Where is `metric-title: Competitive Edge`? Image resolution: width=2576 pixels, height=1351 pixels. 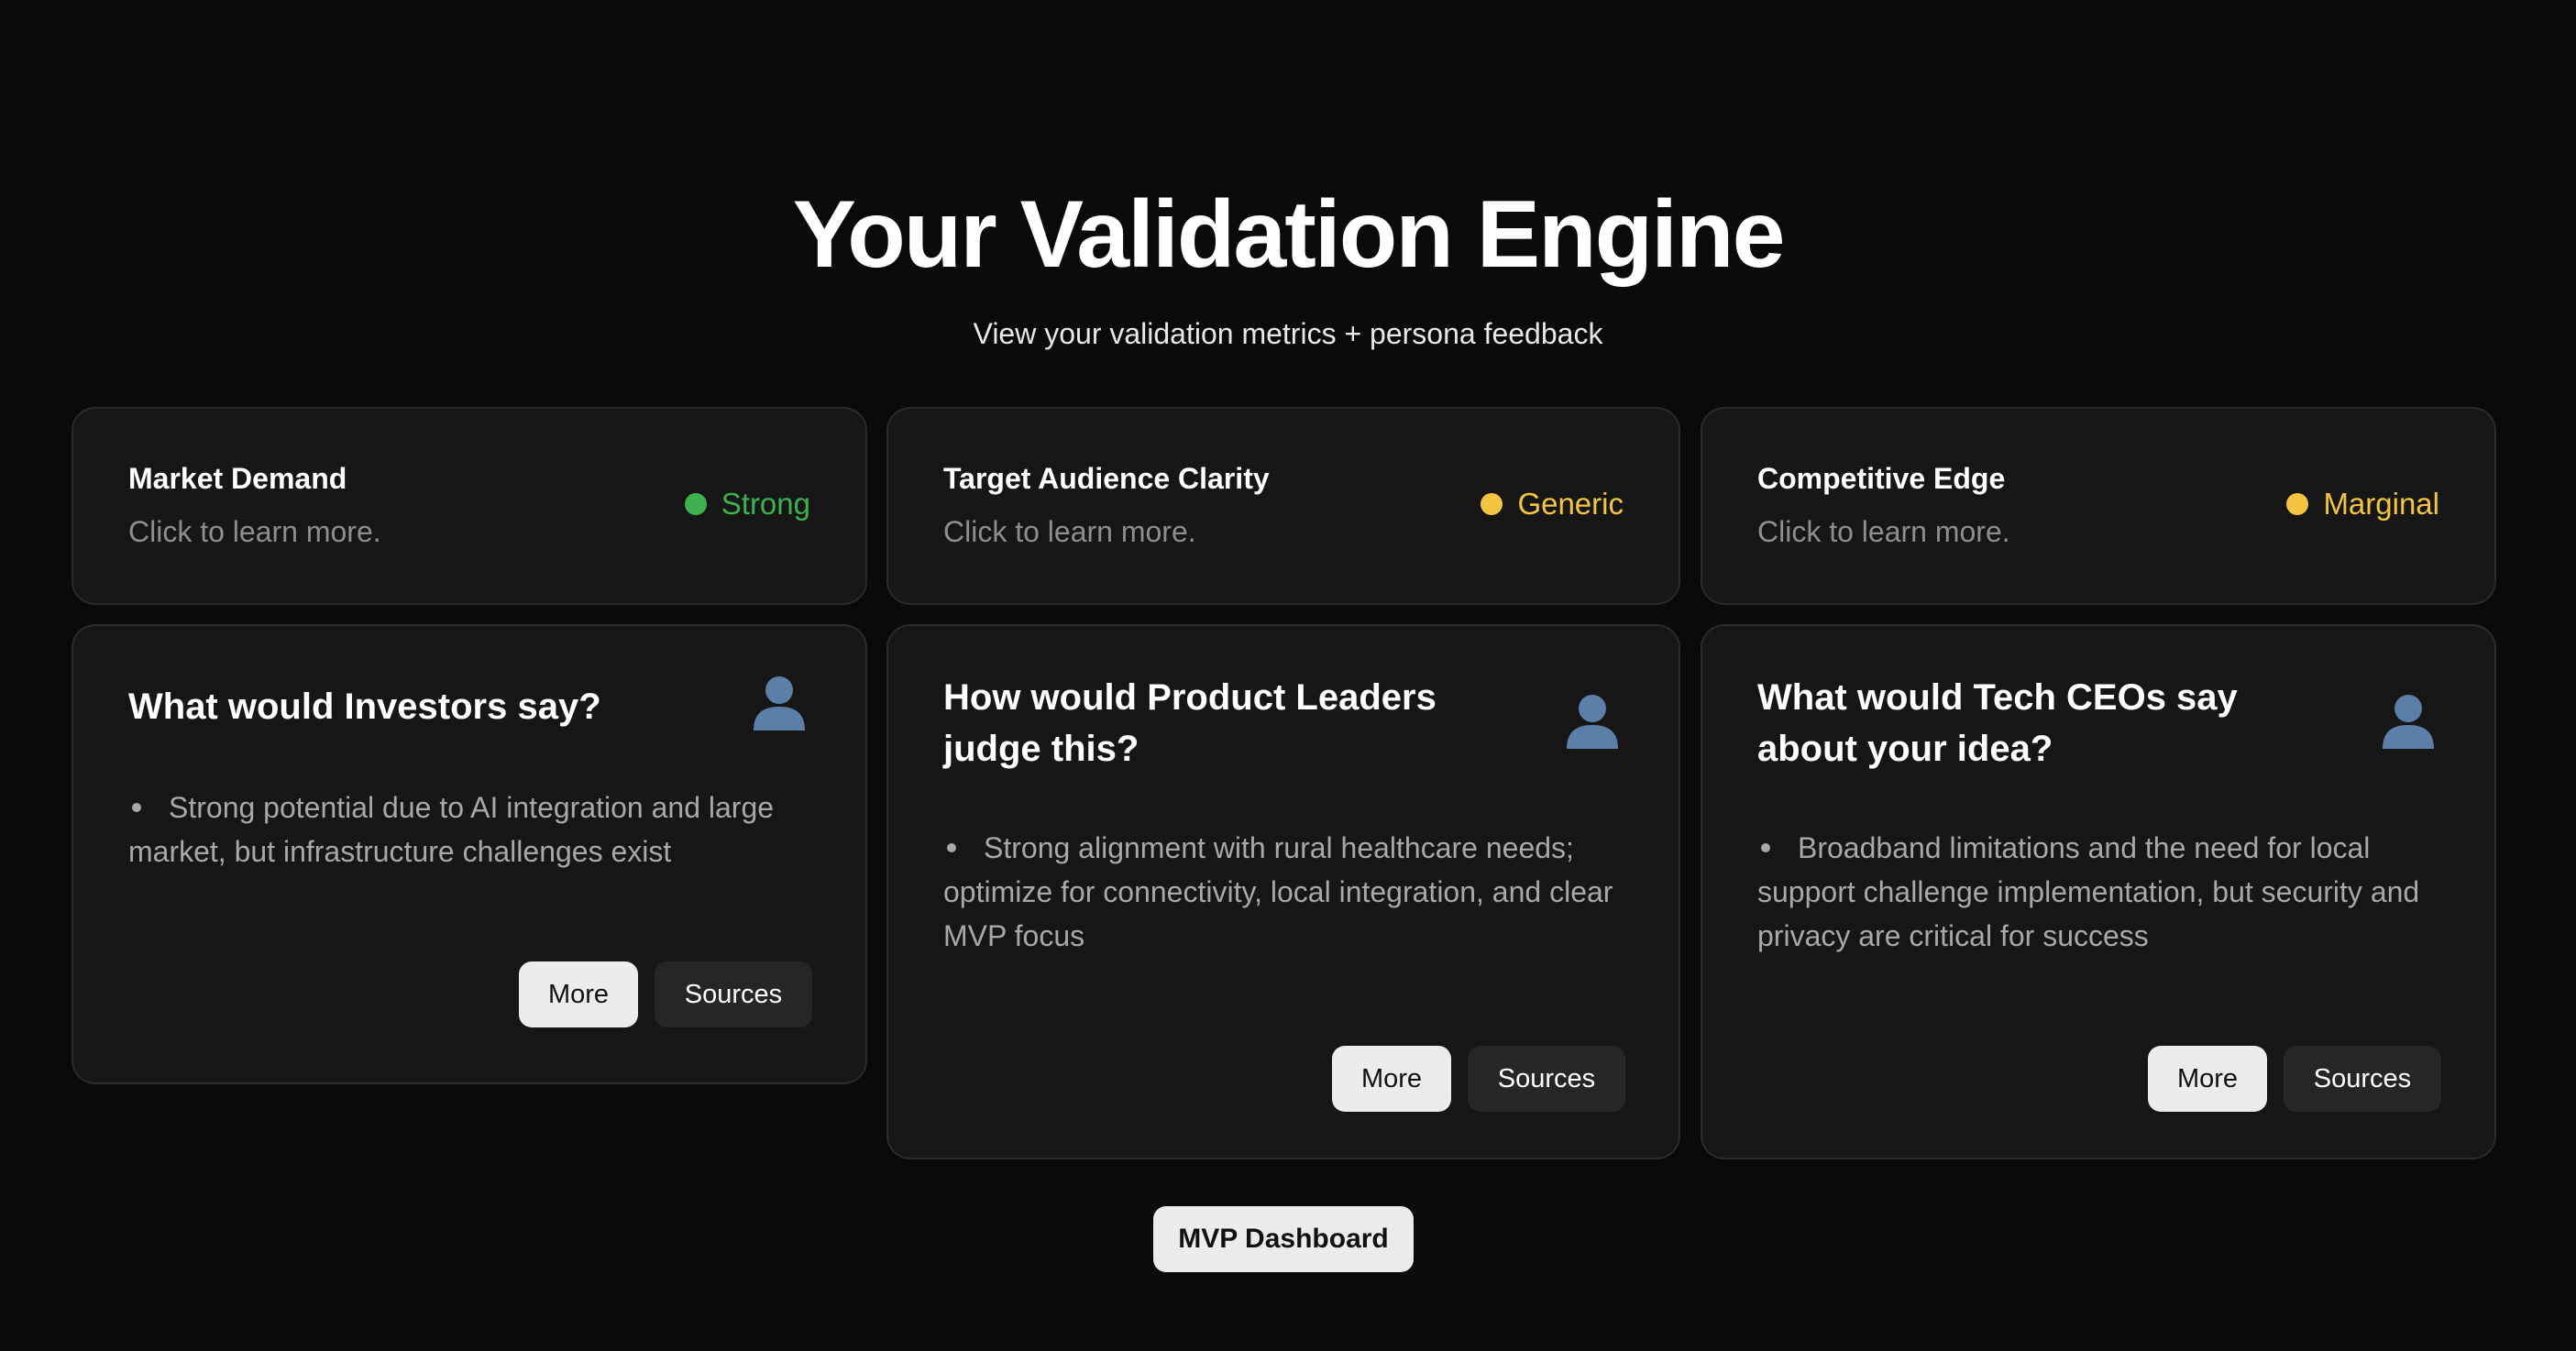 metric-title: Competitive Edge is located at coordinates (1881, 478).